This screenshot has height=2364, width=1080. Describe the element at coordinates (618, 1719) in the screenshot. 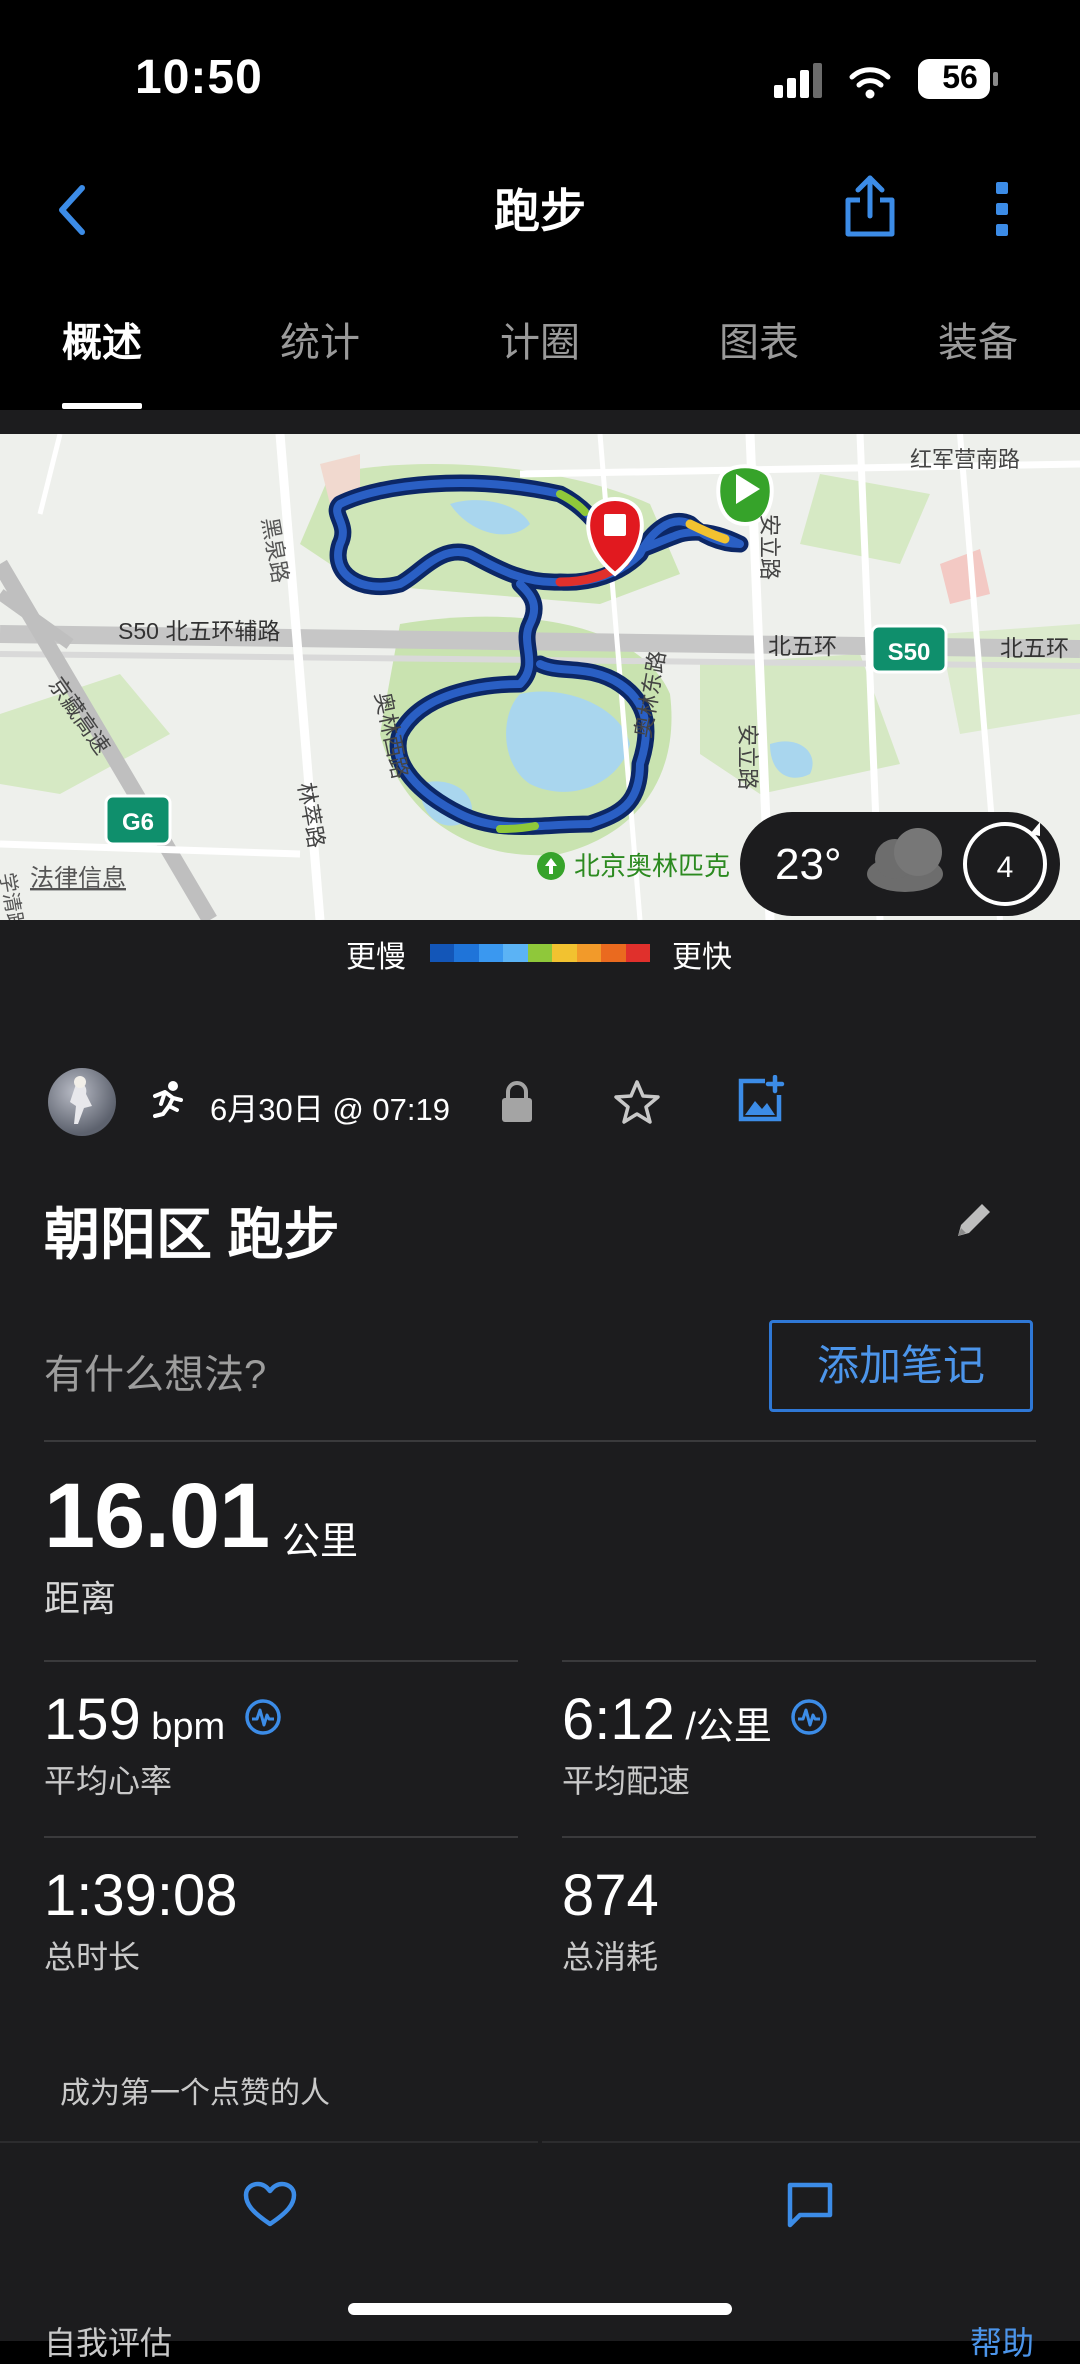

I see `avg-pace-value: 6:12` at that location.